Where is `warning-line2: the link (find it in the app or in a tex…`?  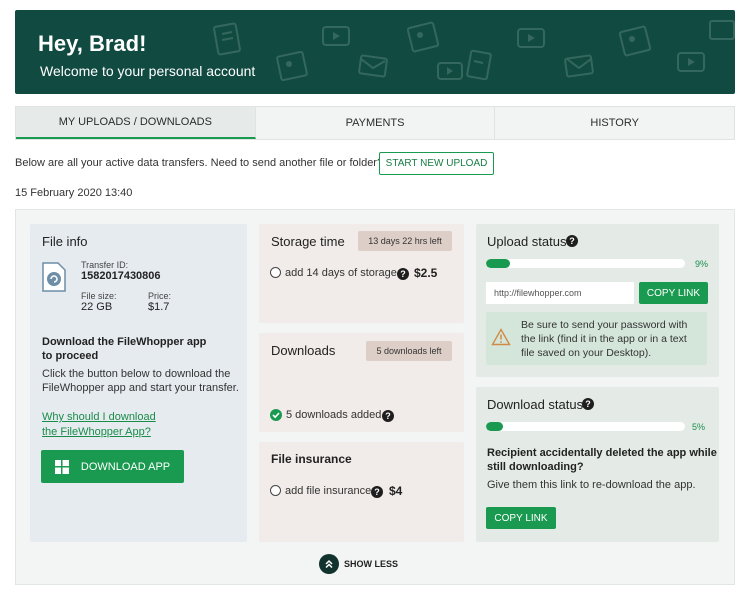
warning-line2: the link (find it in the app or in a tex… is located at coordinates (604, 339).